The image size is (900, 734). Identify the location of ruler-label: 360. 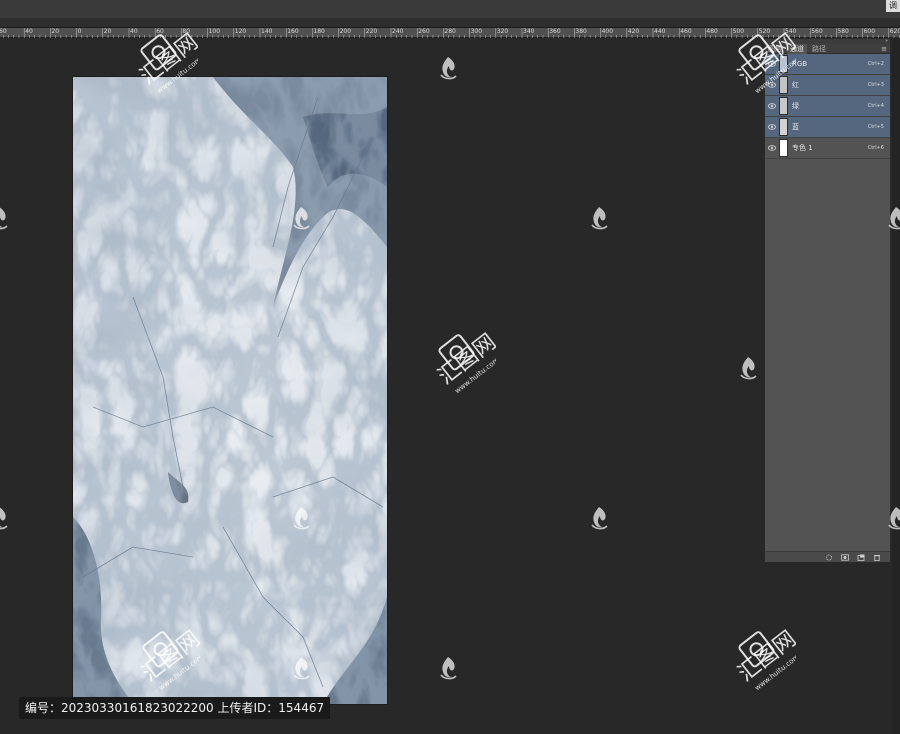
(555, 31).